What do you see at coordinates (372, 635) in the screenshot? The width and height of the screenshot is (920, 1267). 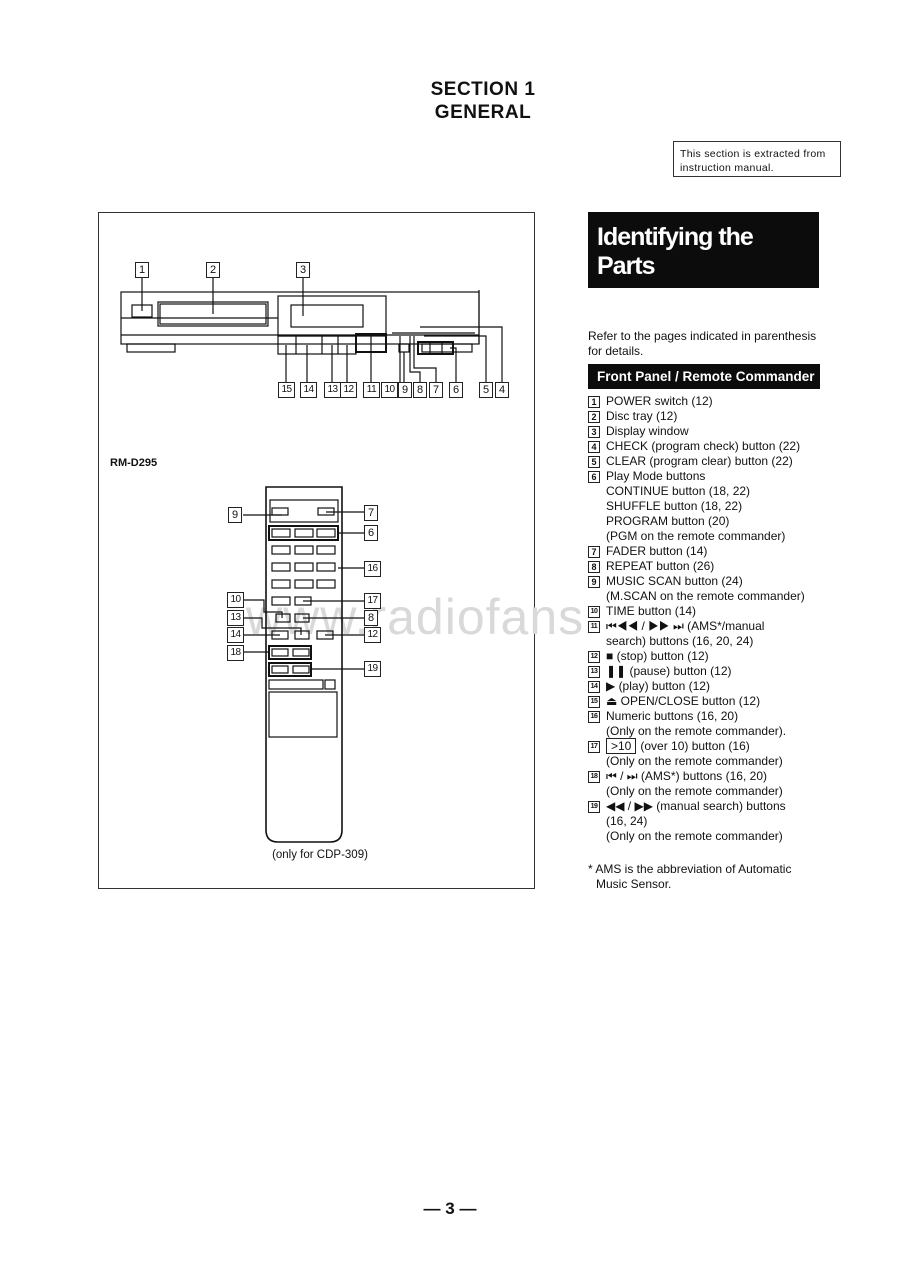 I see `remote-callout-12: 12` at bounding box center [372, 635].